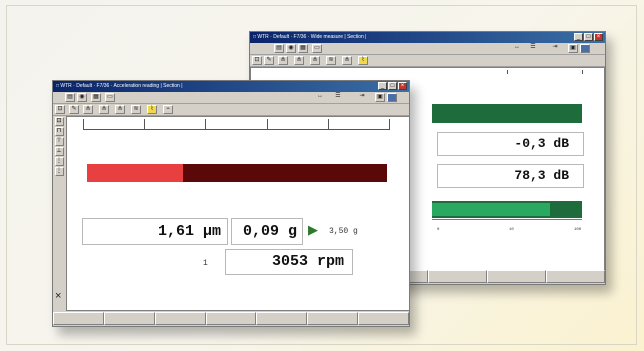  I want to click on front-status-bar, so click(231, 318).